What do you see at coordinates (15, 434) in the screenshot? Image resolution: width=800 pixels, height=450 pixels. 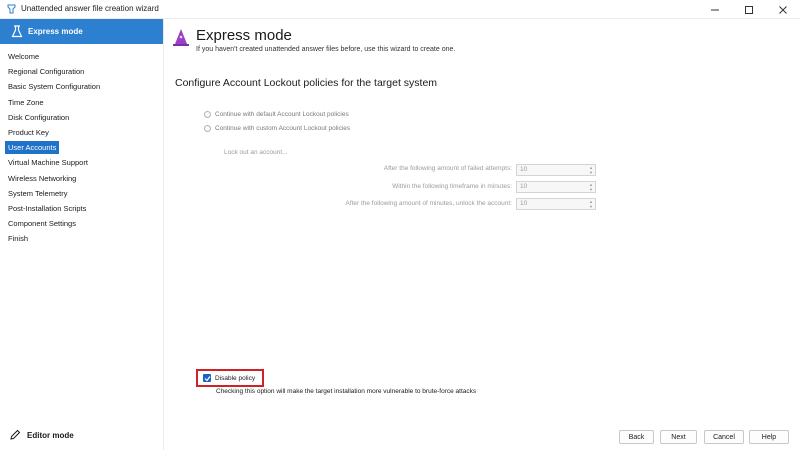 I see `pencil-icon` at bounding box center [15, 434].